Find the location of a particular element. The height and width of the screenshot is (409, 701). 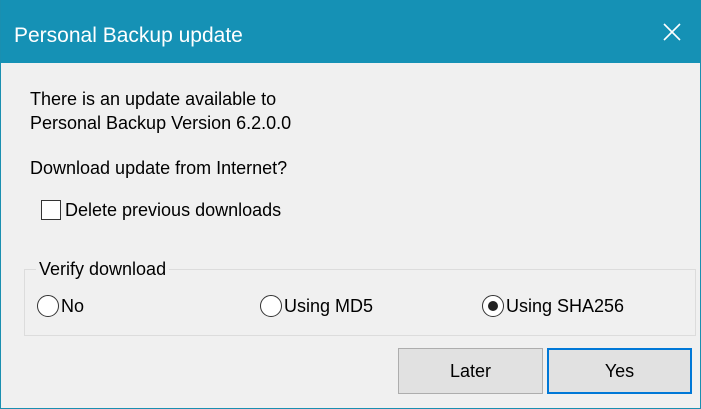

close-icon is located at coordinates (672, 32).